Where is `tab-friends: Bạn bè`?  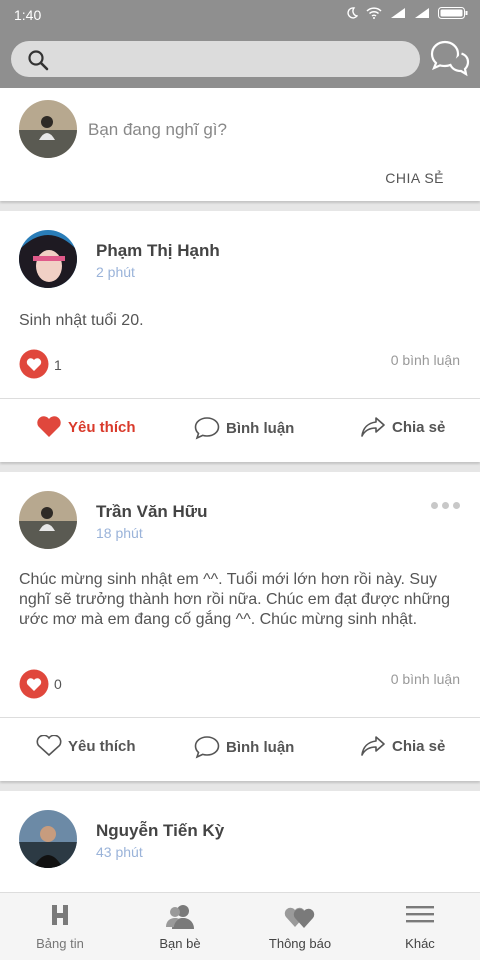
tab-friends: Bạn bè is located at coordinates (180, 926).